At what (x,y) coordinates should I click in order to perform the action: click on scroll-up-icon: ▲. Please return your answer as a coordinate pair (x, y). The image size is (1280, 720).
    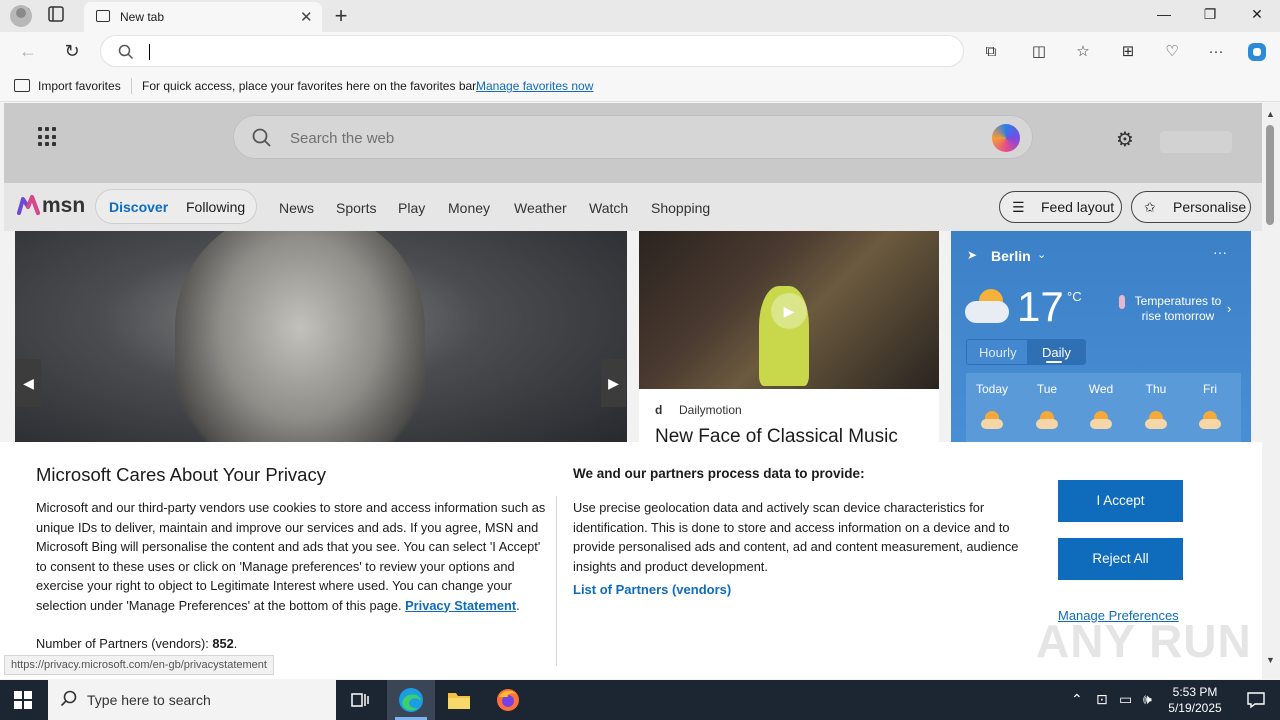
    Looking at the image, I should click on (1270, 114).